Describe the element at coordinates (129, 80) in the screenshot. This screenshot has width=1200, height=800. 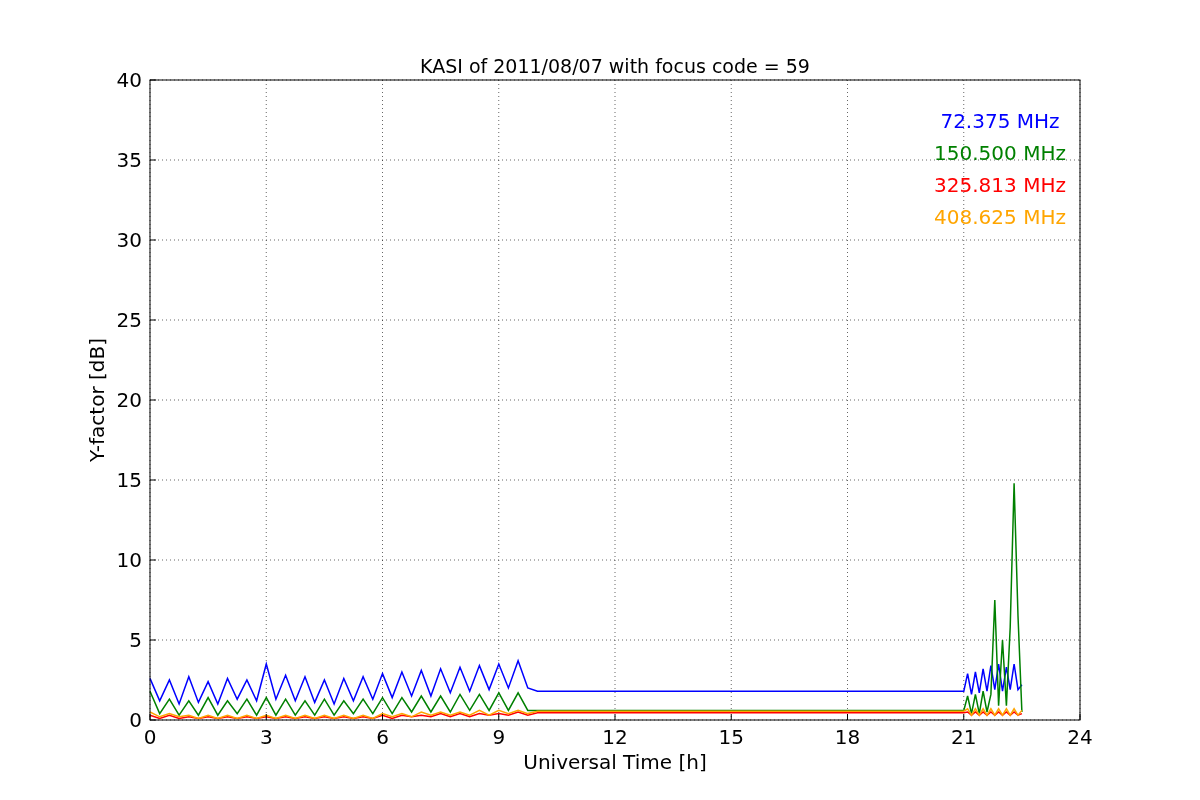
I see `y-tick-label: 40` at that location.